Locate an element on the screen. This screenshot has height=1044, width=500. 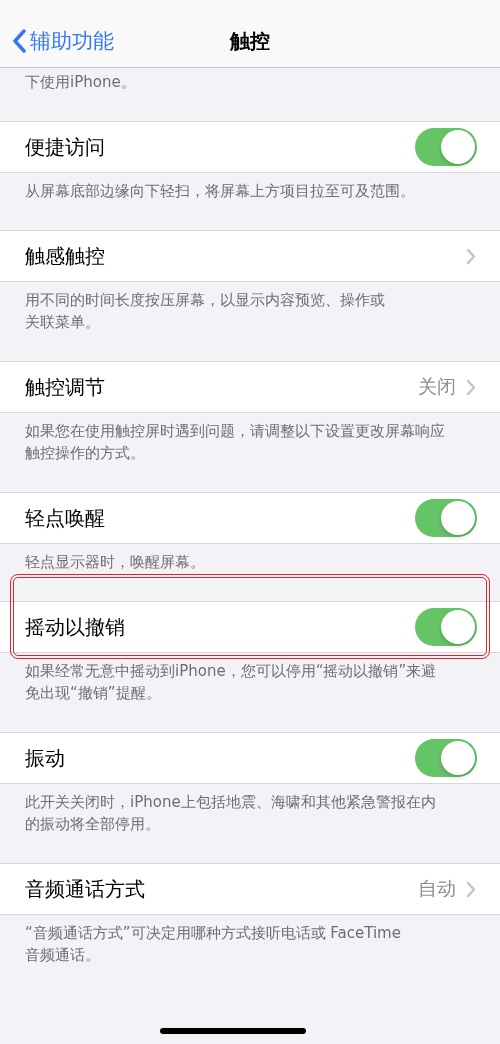
footer-text: 触控操作的方式。 is located at coordinates (85, 453).